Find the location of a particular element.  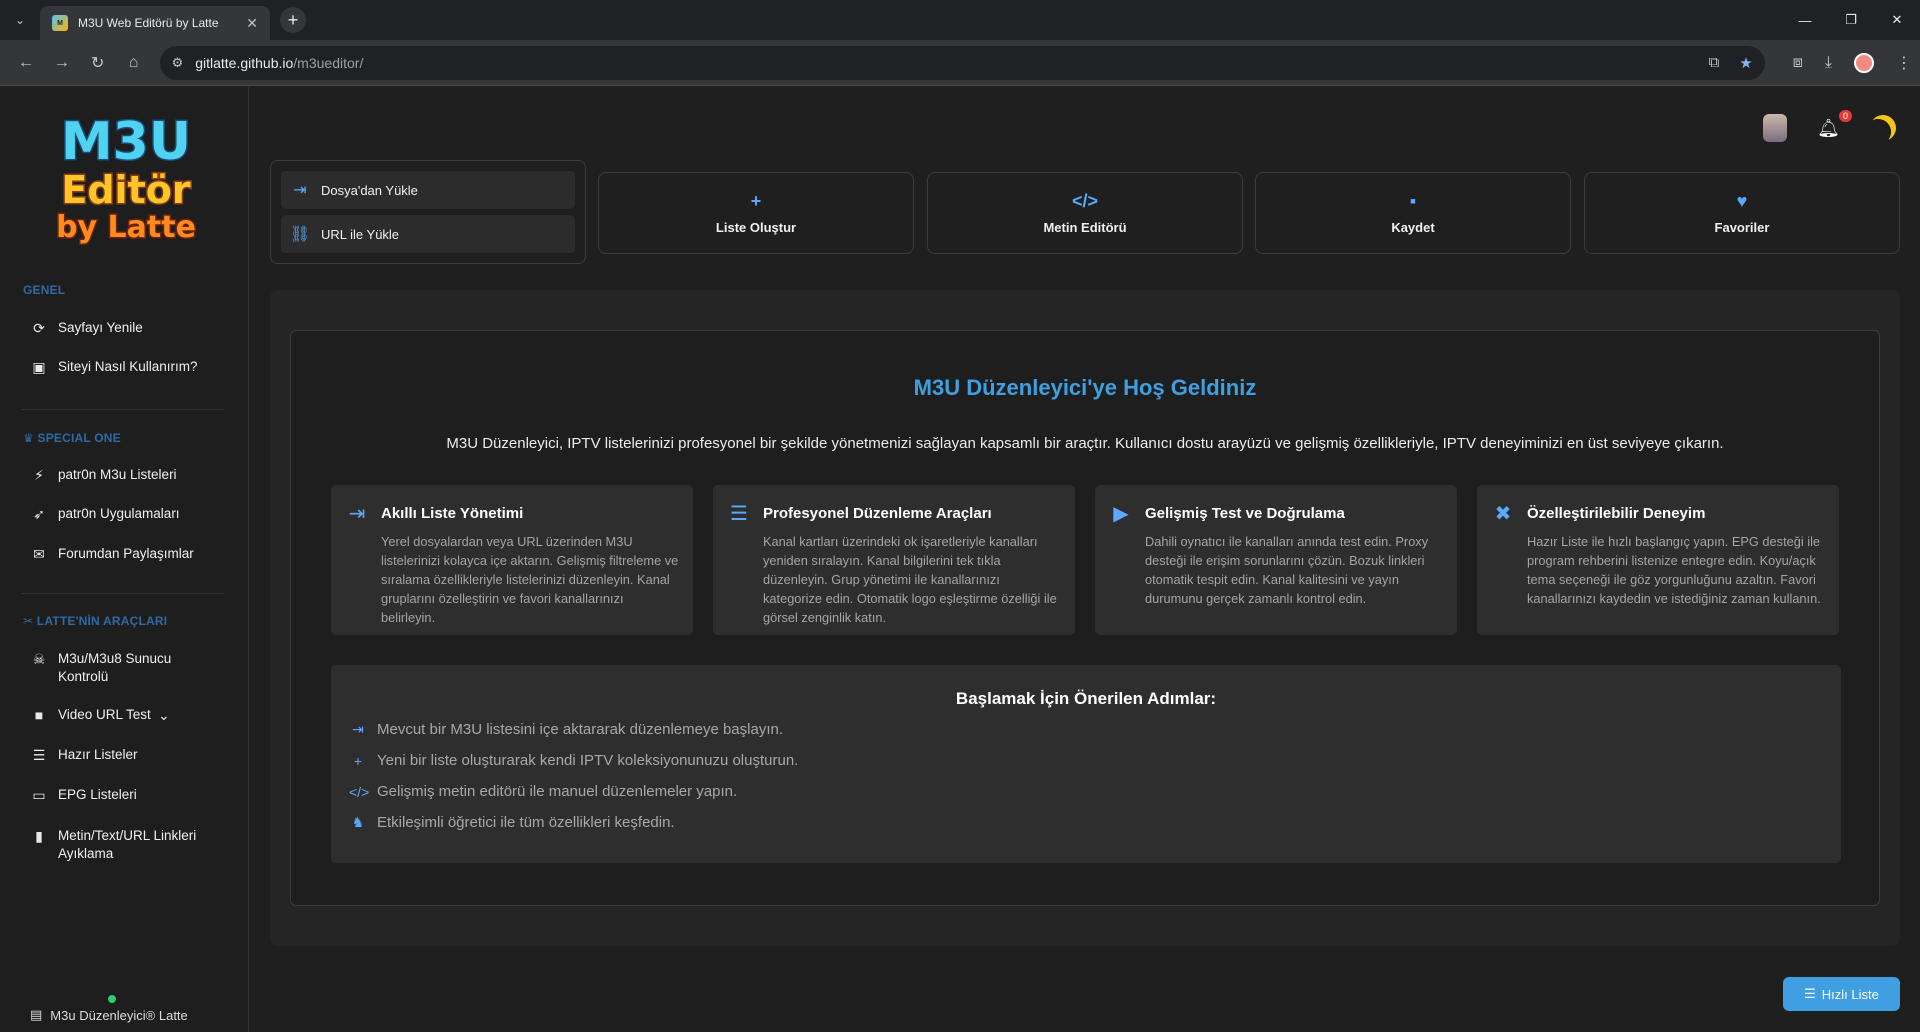

comments-icon: ✉ is located at coordinates (39, 554).